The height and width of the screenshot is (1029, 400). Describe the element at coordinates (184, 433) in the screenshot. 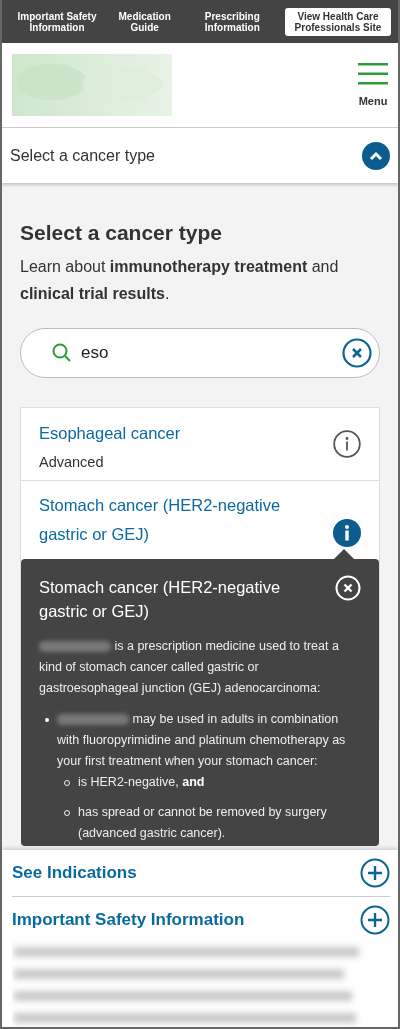

I see `result-link: Esophageal cancer` at that location.